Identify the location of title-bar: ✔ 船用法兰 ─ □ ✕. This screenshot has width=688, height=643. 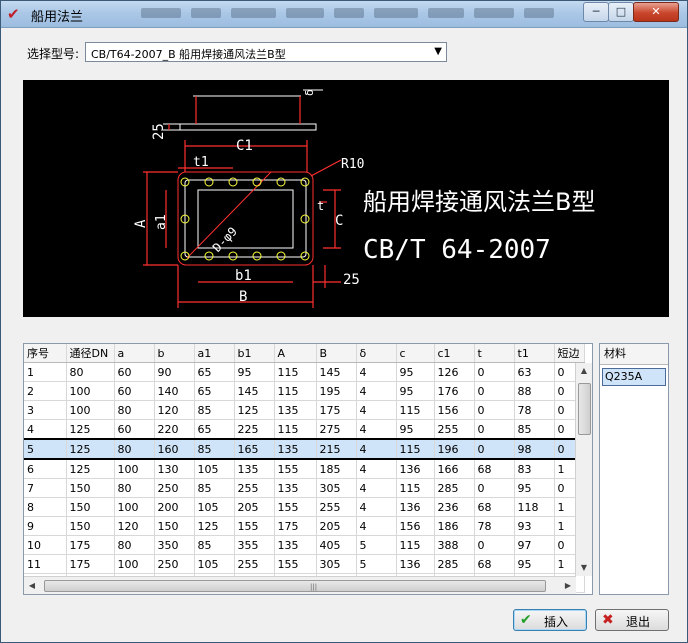
(344, 14).